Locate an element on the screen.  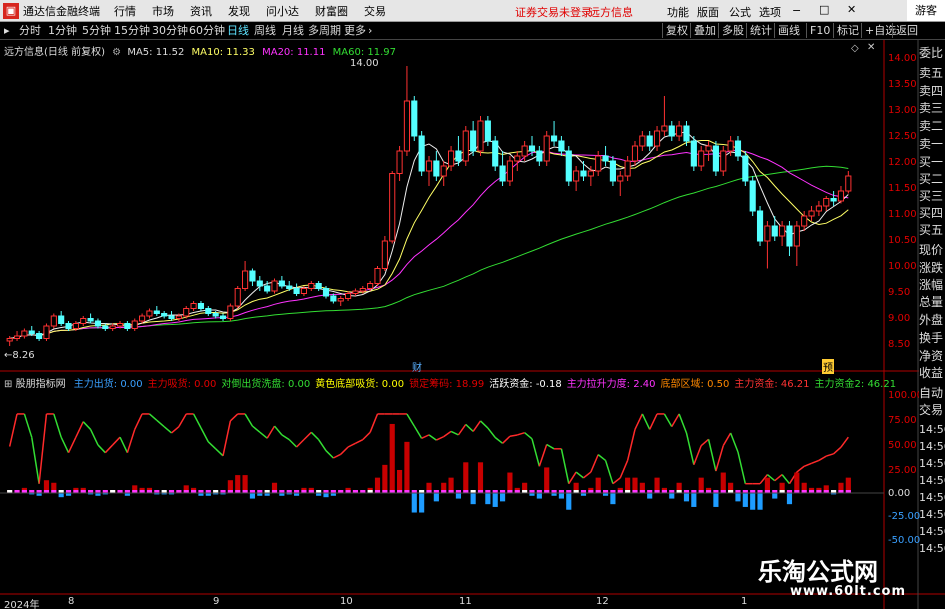
period-5min: 5分钟 is located at coordinates (96, 30).